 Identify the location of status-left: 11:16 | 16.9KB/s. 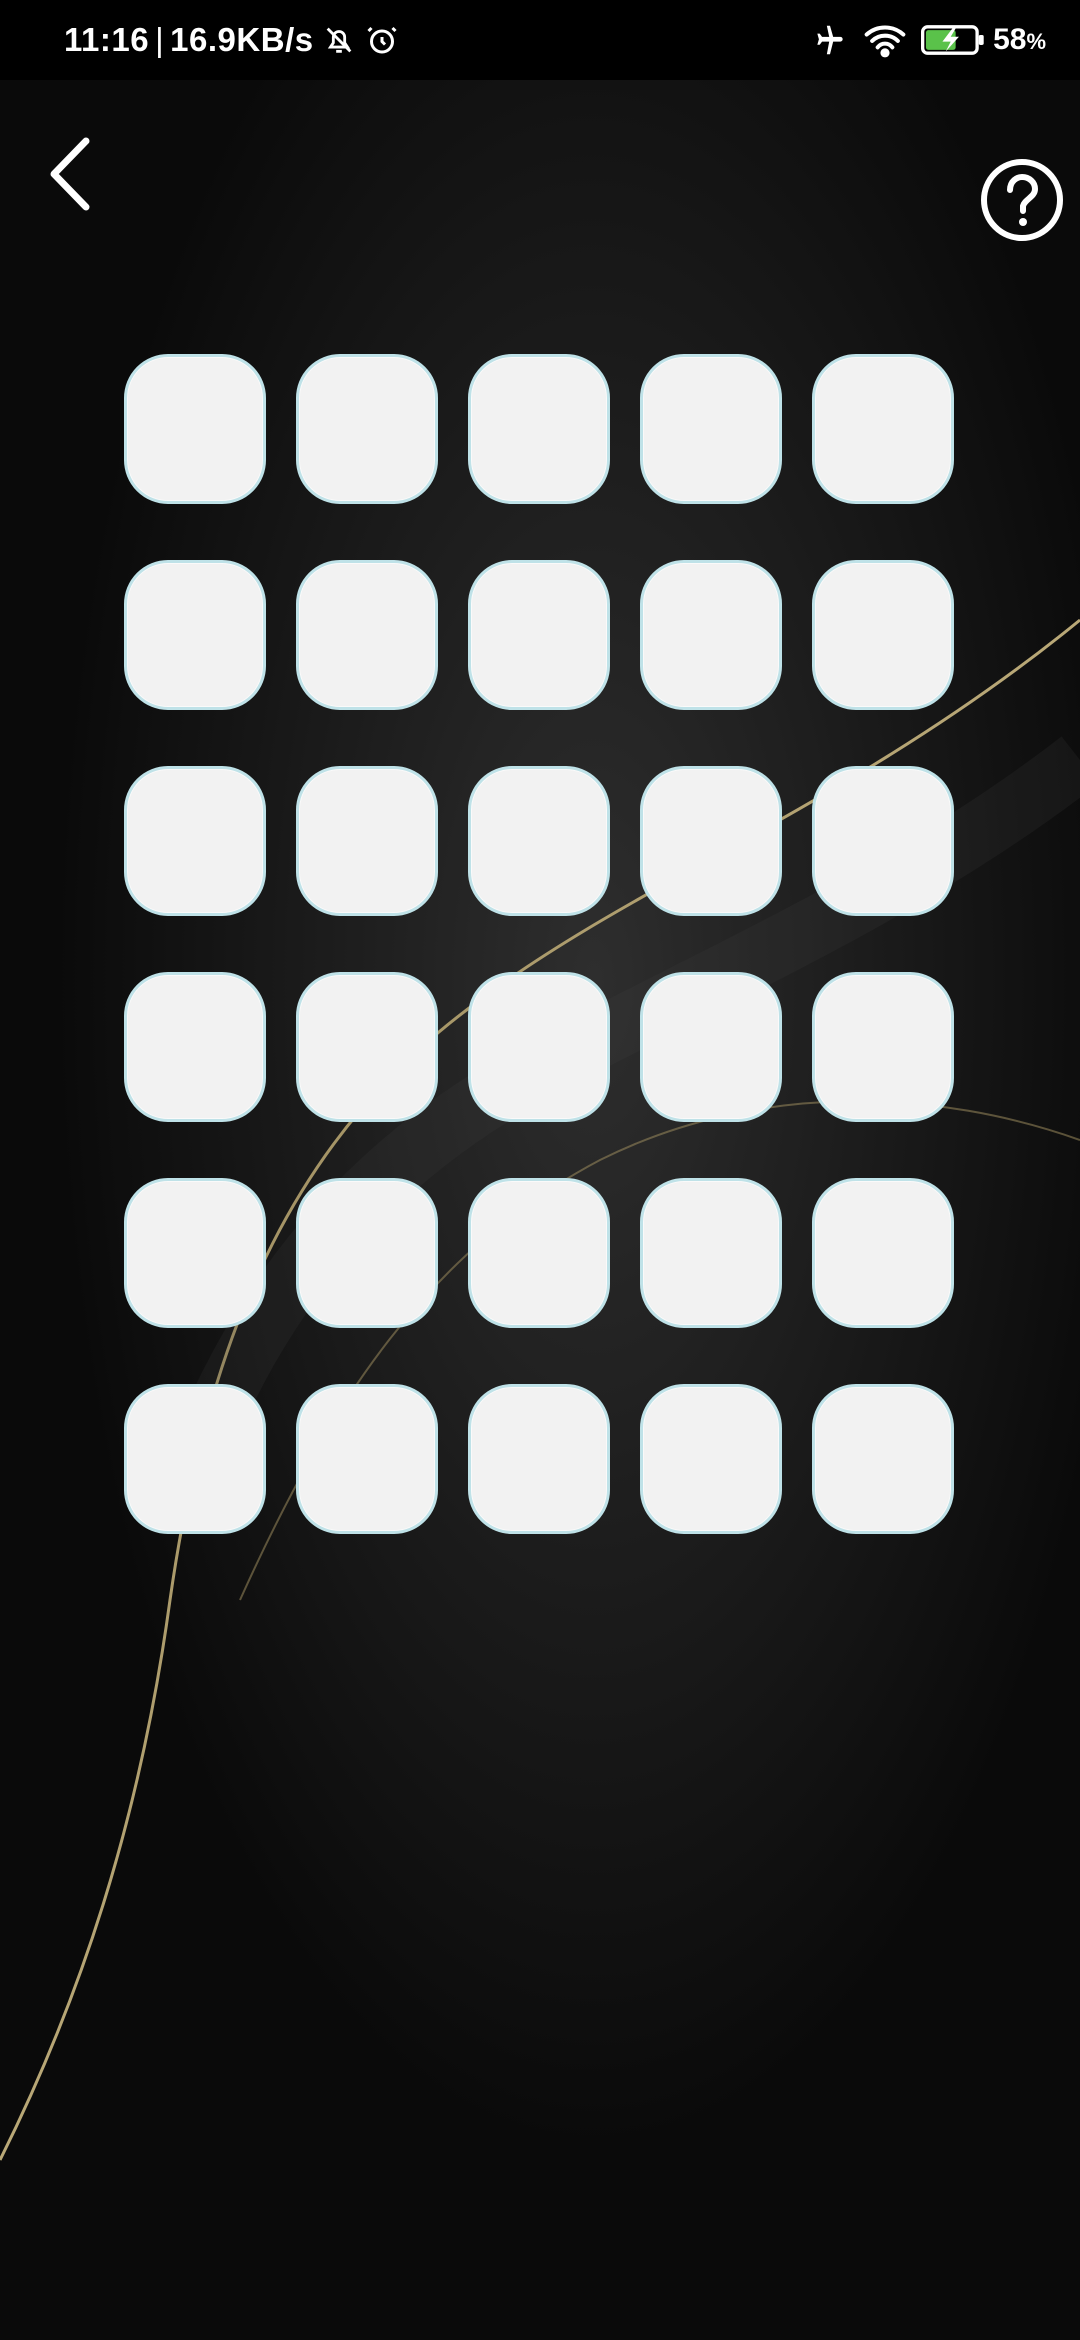
(232, 40).